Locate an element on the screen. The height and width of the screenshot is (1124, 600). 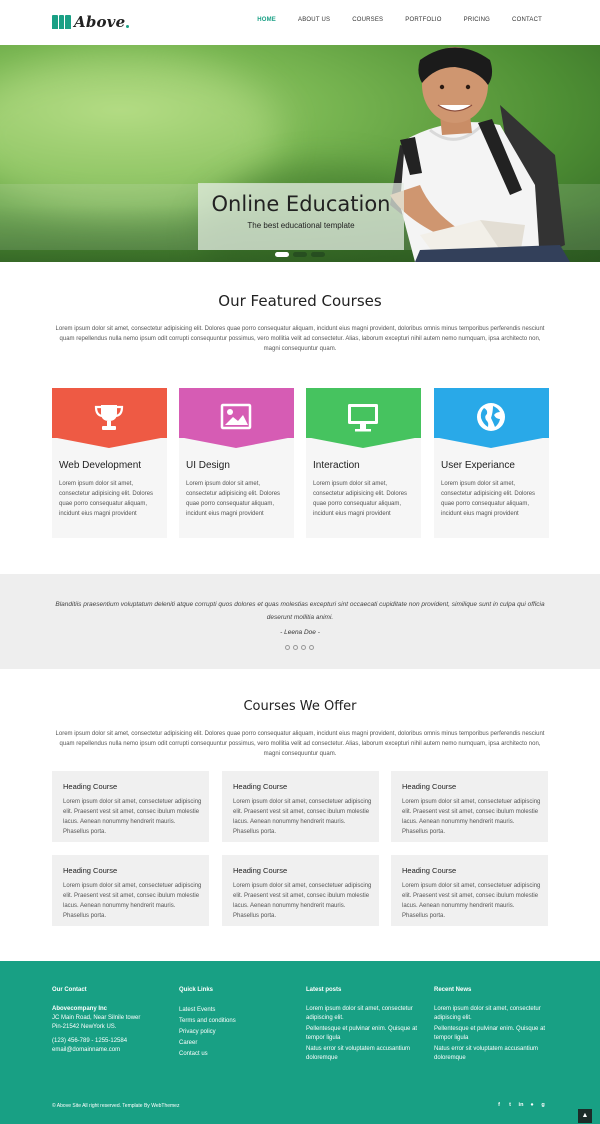
nav-portfolio: PORTFOLIO is located at coordinates (423, 20).